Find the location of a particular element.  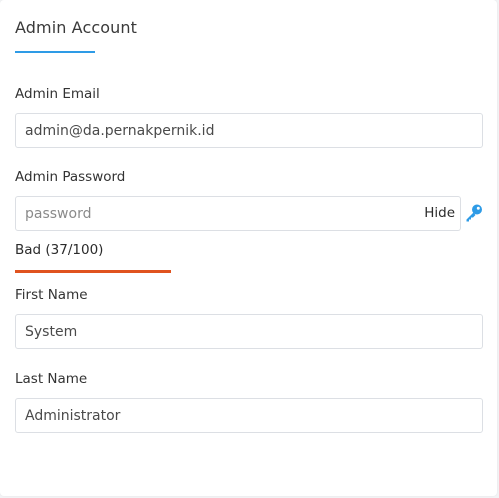

title-underline is located at coordinates (55, 52).